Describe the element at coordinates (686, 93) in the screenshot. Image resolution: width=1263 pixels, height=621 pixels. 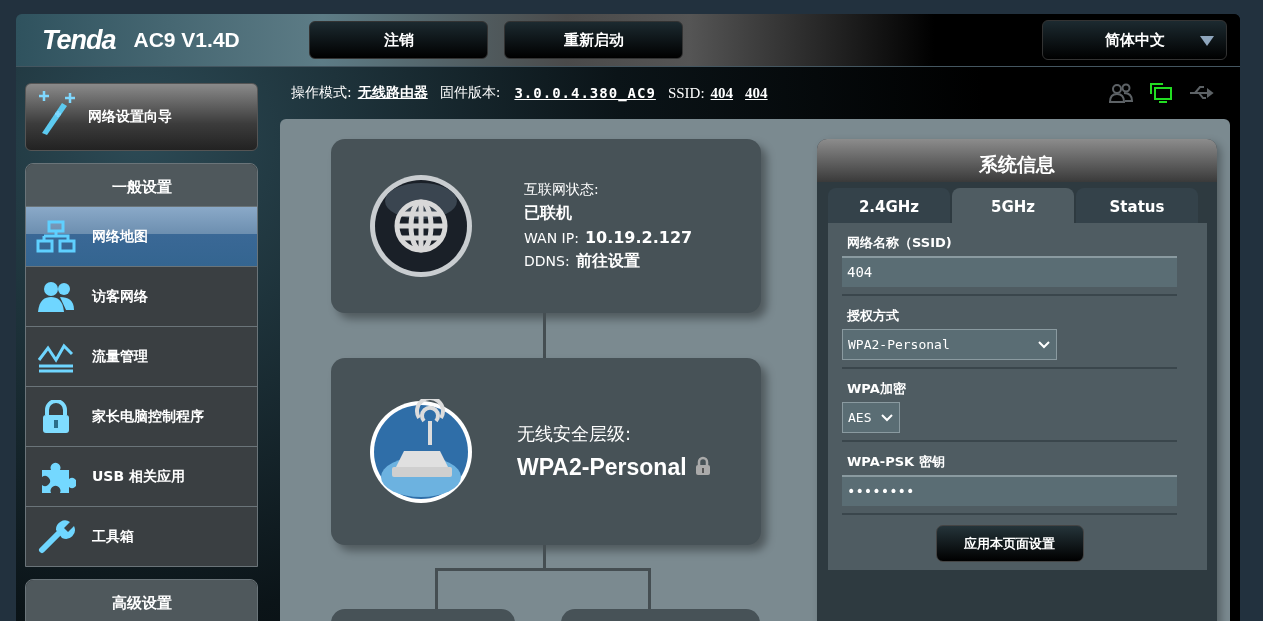
I see `ssid-label: SSID:` at that location.